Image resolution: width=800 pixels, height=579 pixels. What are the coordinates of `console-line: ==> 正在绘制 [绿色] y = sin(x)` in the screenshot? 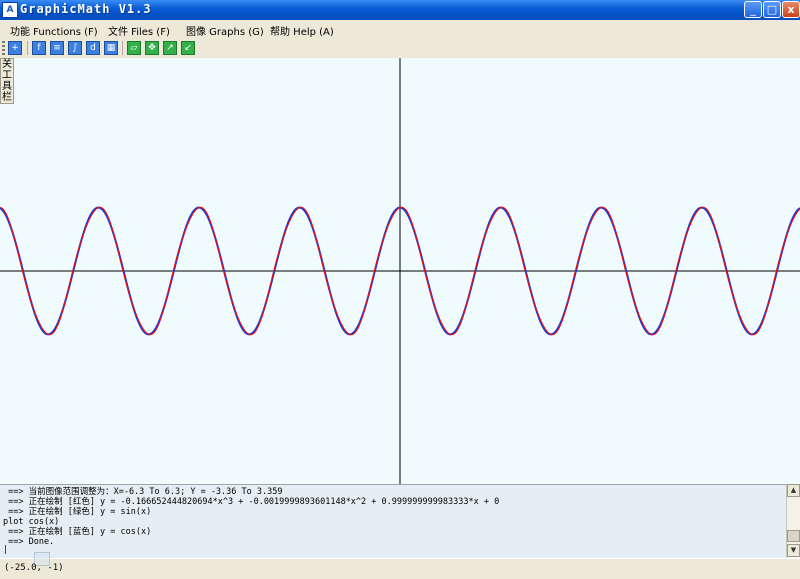 It's located at (77, 512).